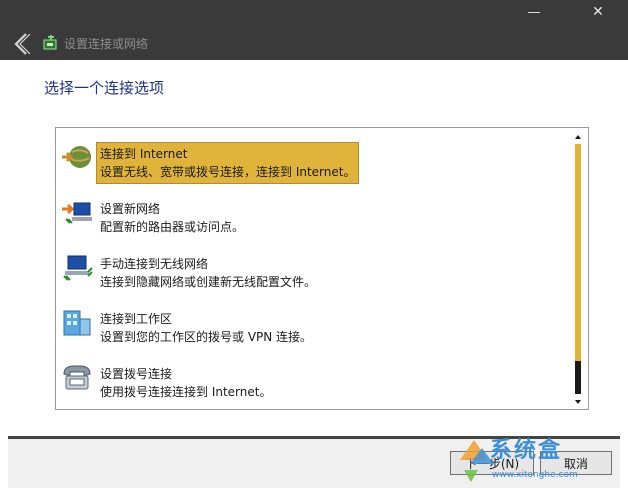 This screenshot has height=488, width=628. I want to click on option-dialup: 设置拨号连接 使用拨号连接连接到 Internet。, so click(315, 376).